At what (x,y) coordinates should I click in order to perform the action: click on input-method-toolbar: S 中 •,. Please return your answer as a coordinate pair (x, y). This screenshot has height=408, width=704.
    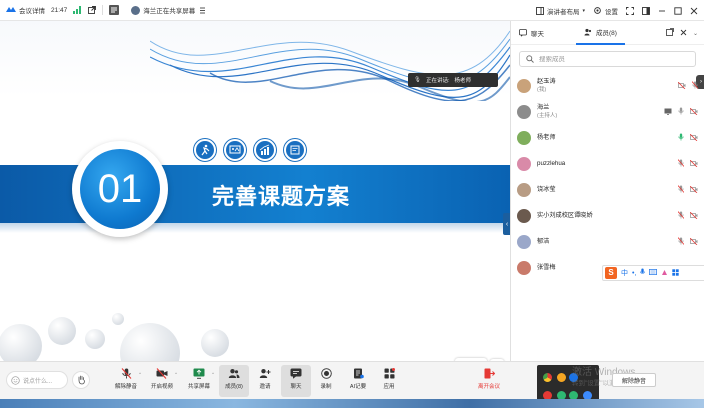
    Looking at the image, I should click on (653, 273).